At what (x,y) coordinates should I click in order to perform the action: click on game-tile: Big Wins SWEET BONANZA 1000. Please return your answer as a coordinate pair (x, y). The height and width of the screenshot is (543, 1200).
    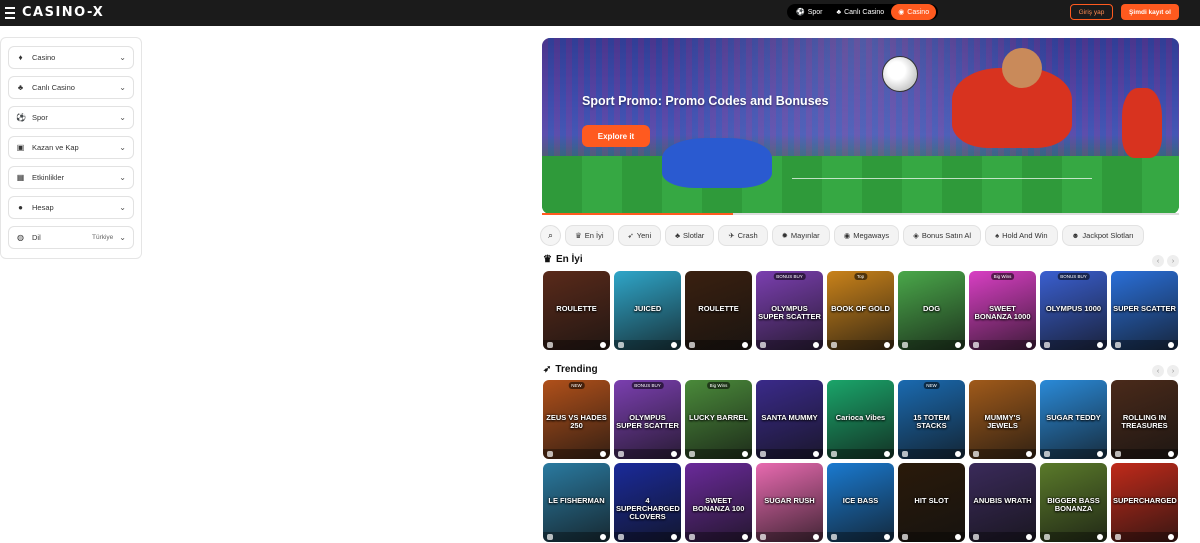
    Looking at the image, I should click on (1002, 310).